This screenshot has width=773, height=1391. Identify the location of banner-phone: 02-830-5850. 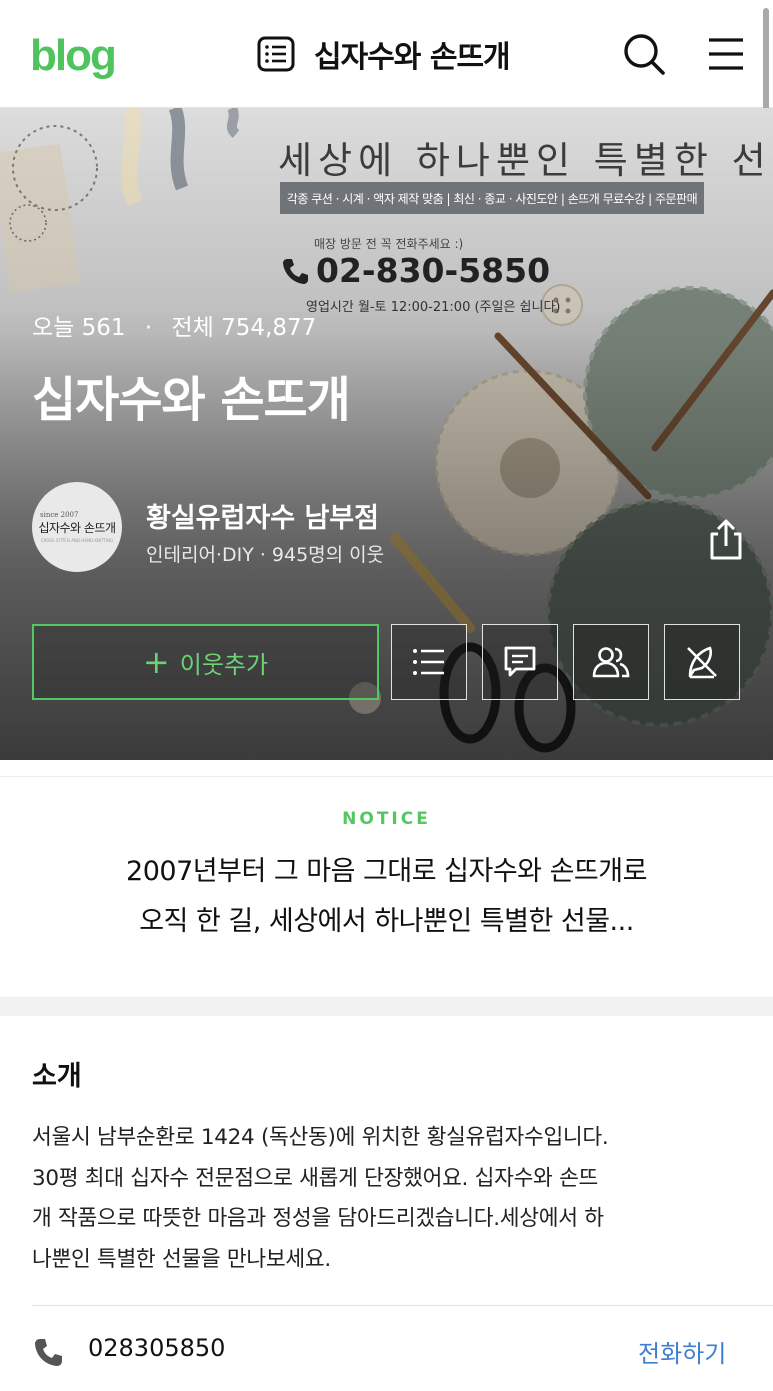
(415, 270).